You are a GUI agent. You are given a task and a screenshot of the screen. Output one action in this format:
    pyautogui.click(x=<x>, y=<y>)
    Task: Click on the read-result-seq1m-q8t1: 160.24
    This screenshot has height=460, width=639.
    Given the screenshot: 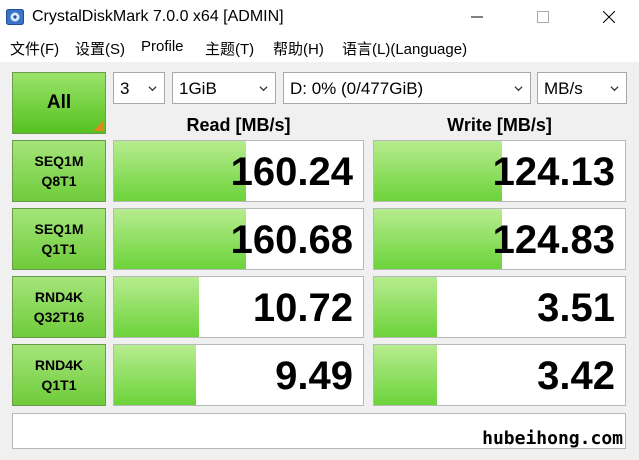 What is the action you would take?
    pyautogui.click(x=238, y=171)
    